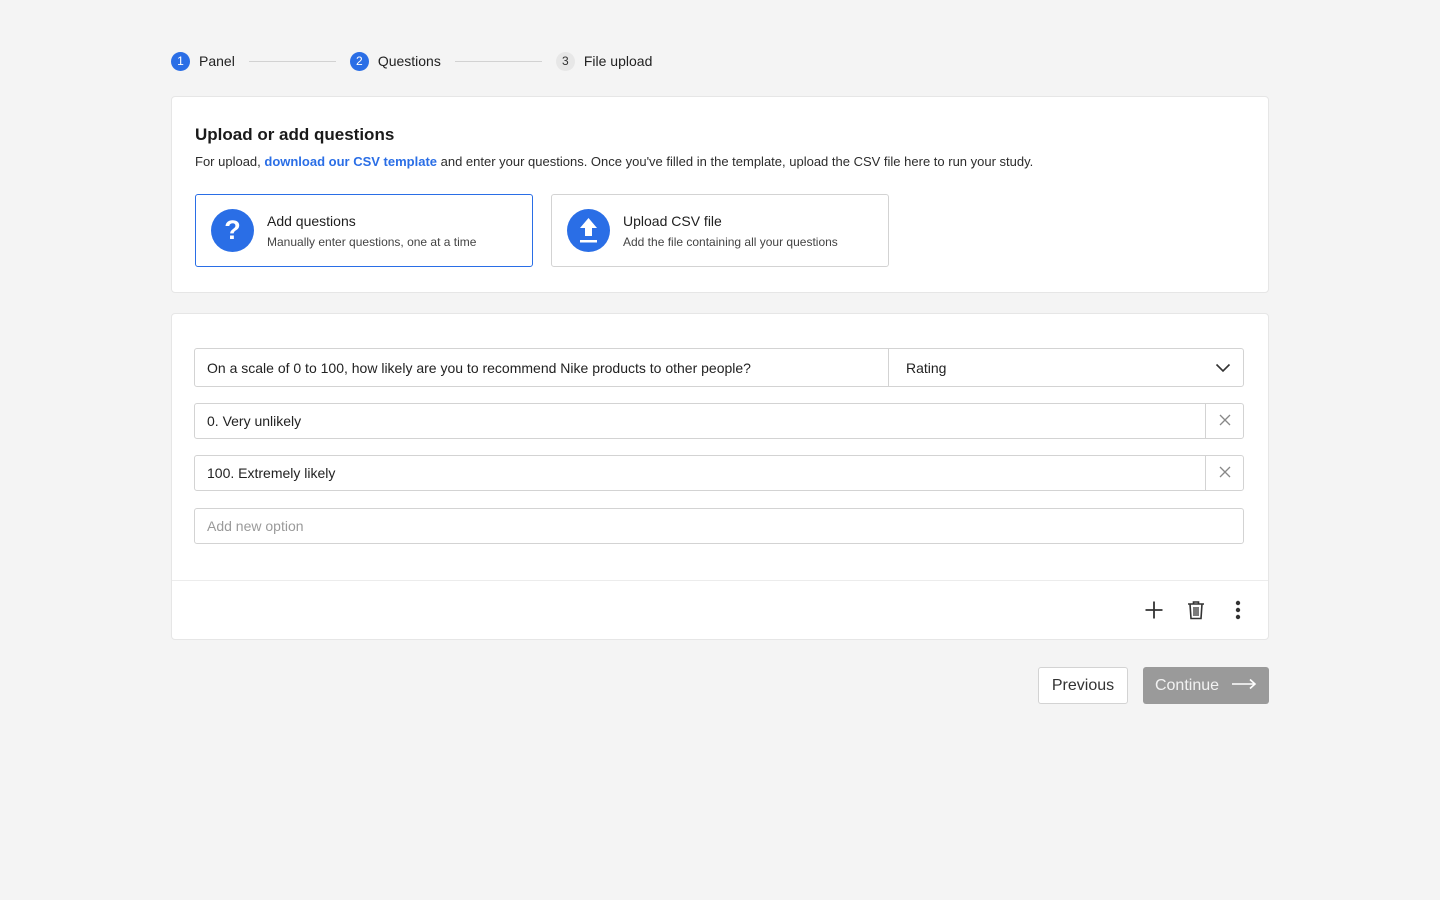  Describe the element at coordinates (926, 367) in the screenshot. I see `question-type-value: Rating` at that location.